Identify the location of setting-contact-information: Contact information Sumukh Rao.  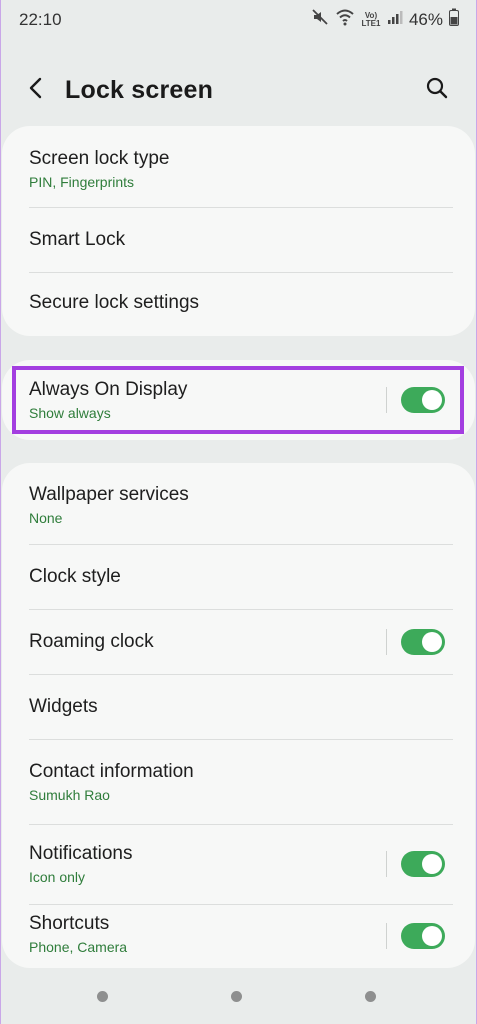
(238, 781).